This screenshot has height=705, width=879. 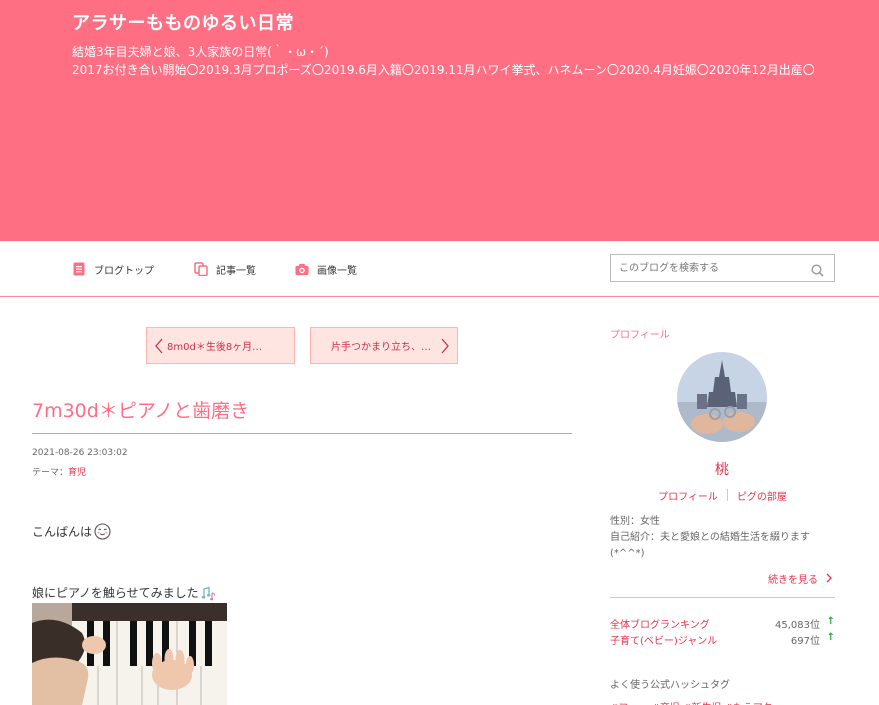 I want to click on blog-description-line: 結婚3年目夫婦と娘、3人家族の日常(｀・ω・´), so click(x=200, y=52).